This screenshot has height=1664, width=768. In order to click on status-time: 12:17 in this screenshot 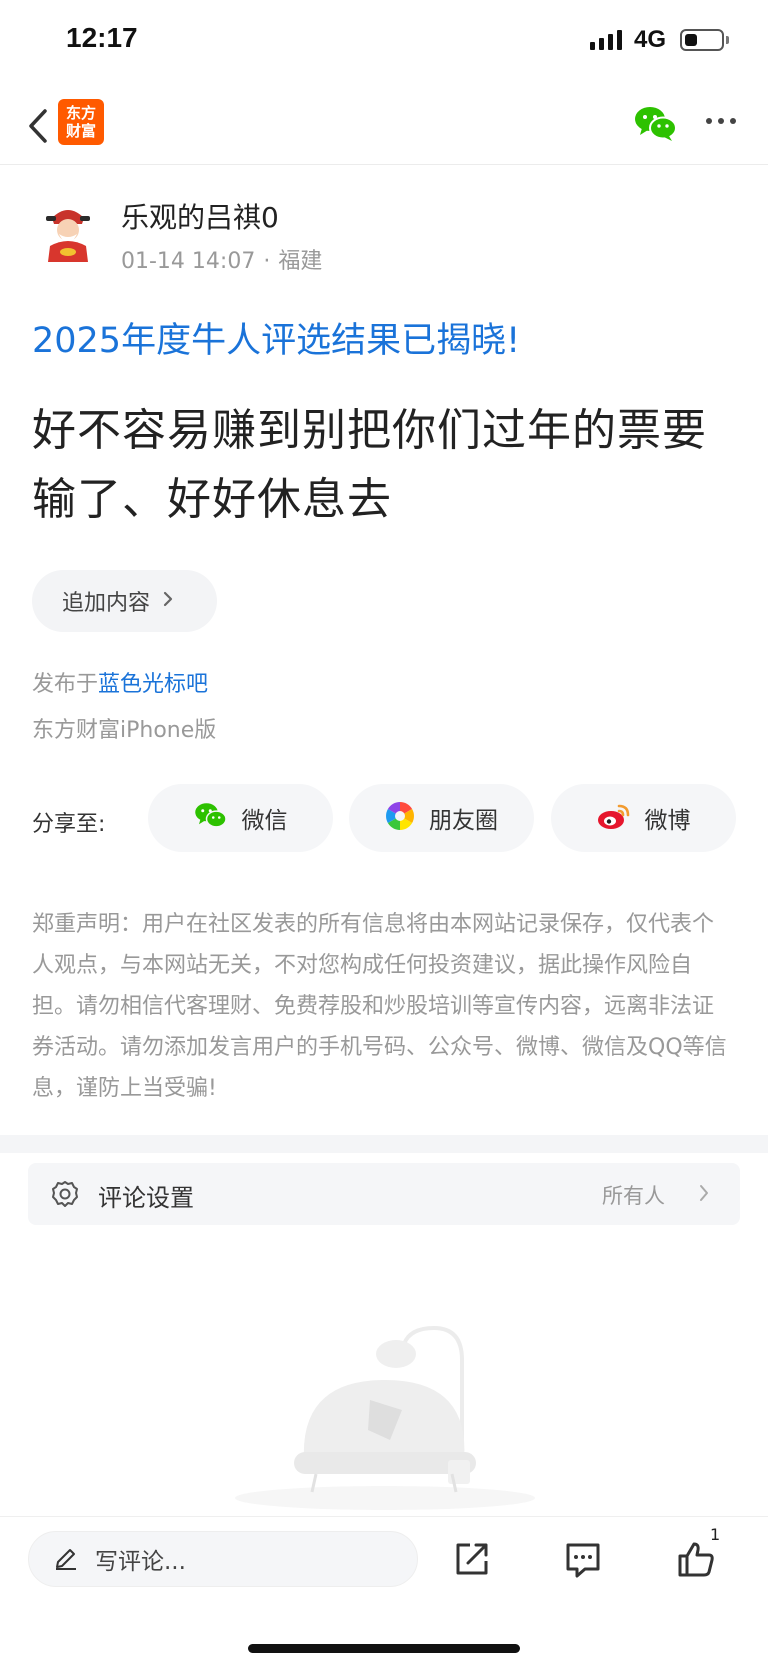, I will do `click(102, 37)`.